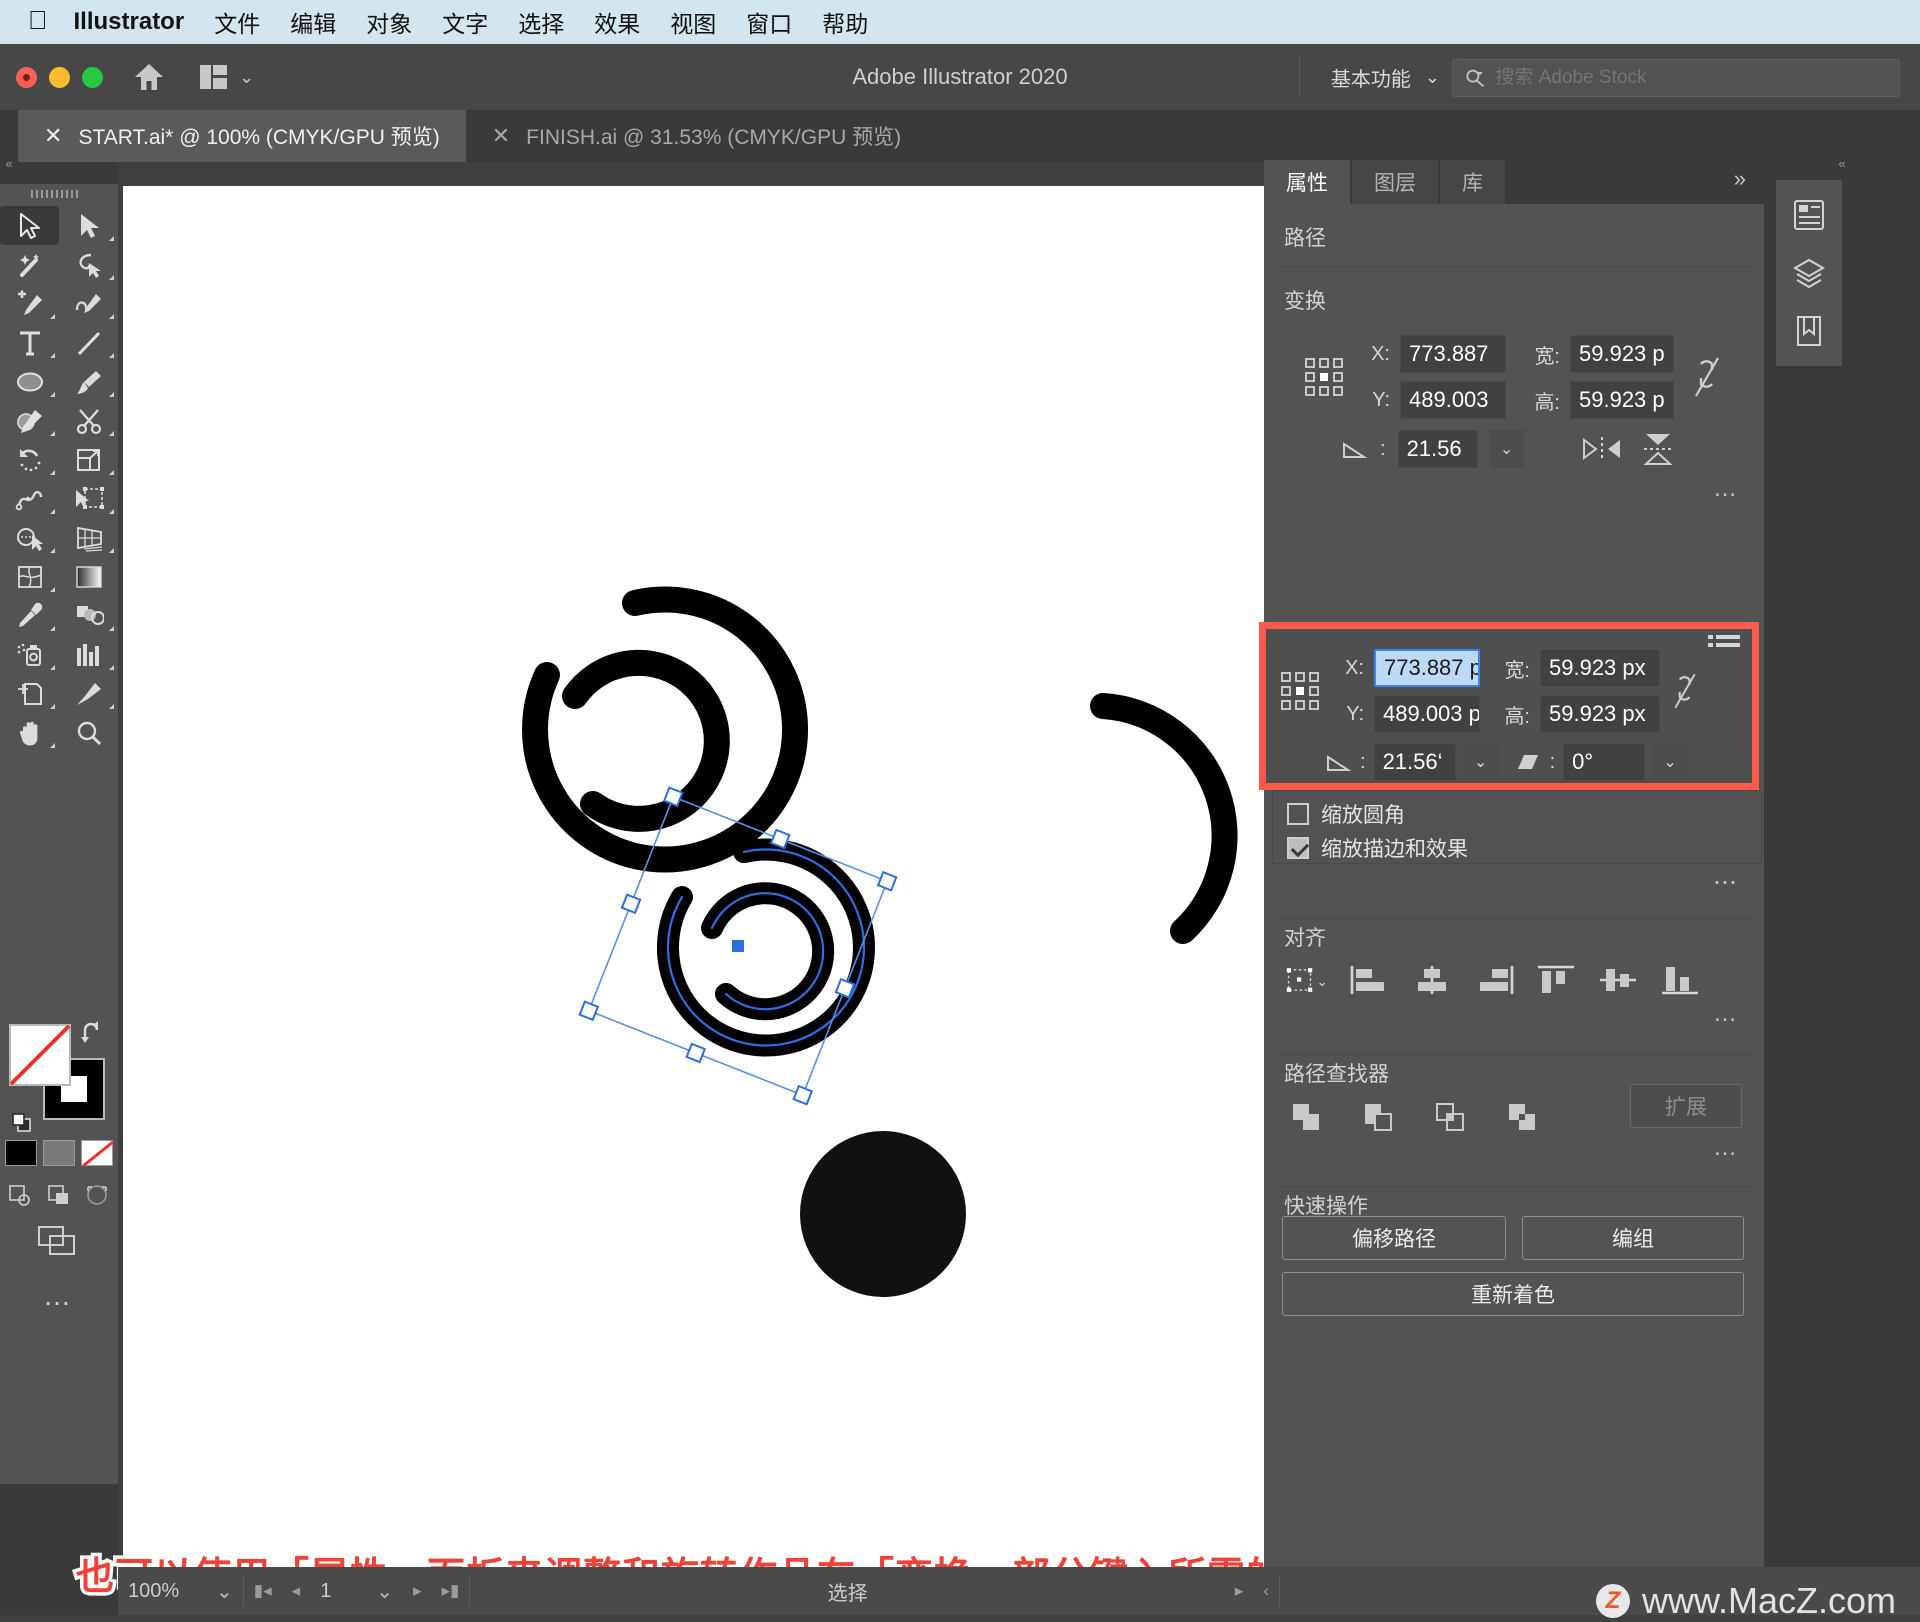 This screenshot has width=1920, height=1622. Describe the element at coordinates (1524, 1118) in the screenshot. I see `exclude-icon` at that location.